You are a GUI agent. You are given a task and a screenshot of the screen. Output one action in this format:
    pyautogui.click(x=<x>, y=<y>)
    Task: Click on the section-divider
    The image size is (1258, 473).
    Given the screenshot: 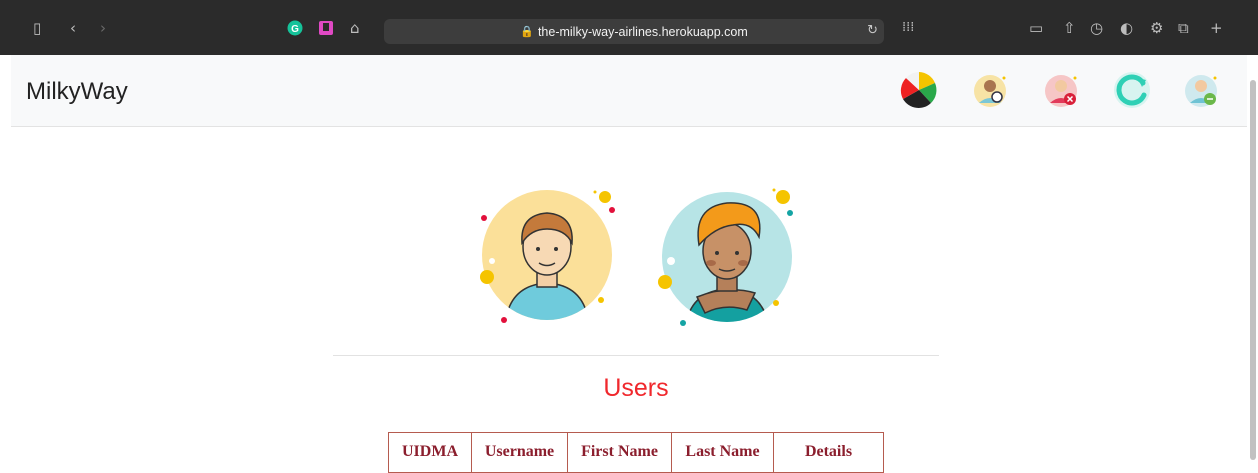 What is the action you would take?
    pyautogui.click(x=636, y=355)
    